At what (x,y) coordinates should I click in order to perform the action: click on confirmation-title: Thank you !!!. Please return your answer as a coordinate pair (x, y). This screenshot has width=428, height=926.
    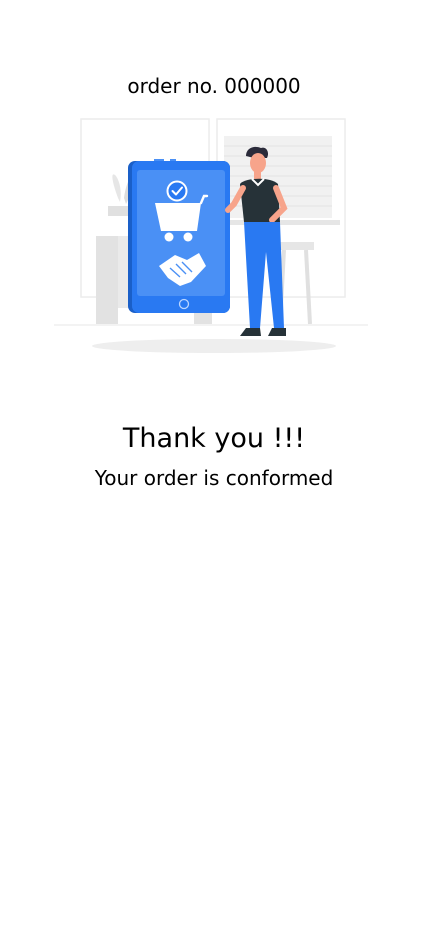
    Looking at the image, I should click on (214, 438).